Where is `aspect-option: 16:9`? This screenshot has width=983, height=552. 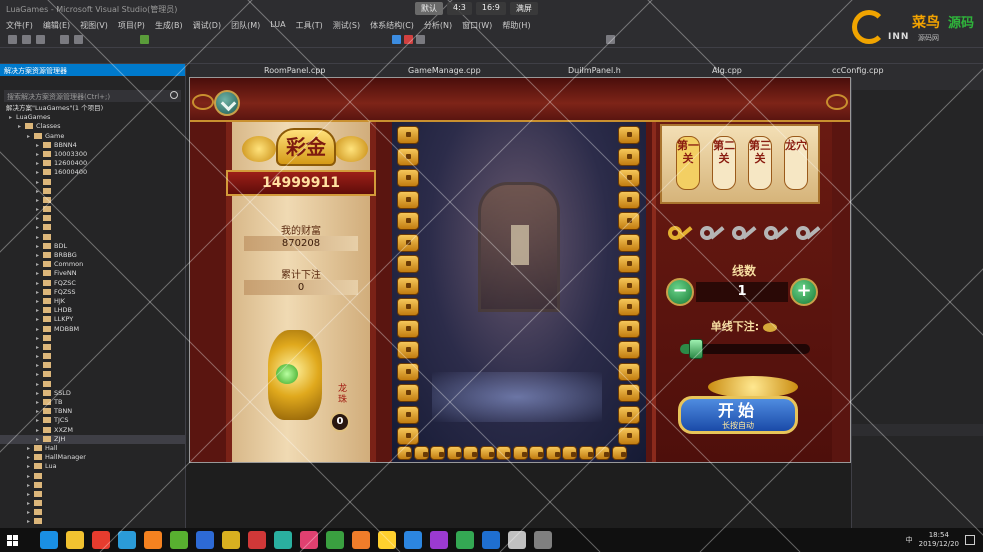 aspect-option: 16:9 is located at coordinates (490, 8).